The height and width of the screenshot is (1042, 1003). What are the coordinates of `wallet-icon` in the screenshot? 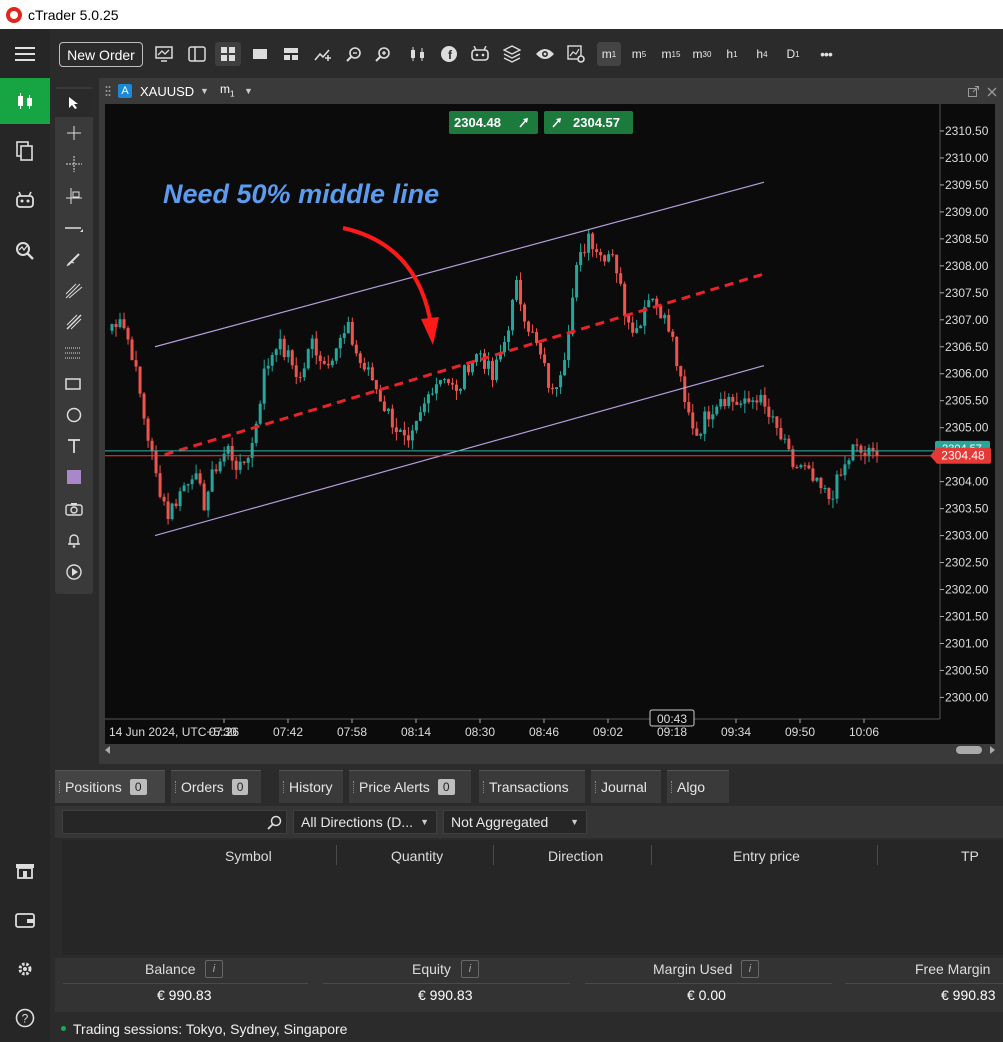 It's located at (25, 920).